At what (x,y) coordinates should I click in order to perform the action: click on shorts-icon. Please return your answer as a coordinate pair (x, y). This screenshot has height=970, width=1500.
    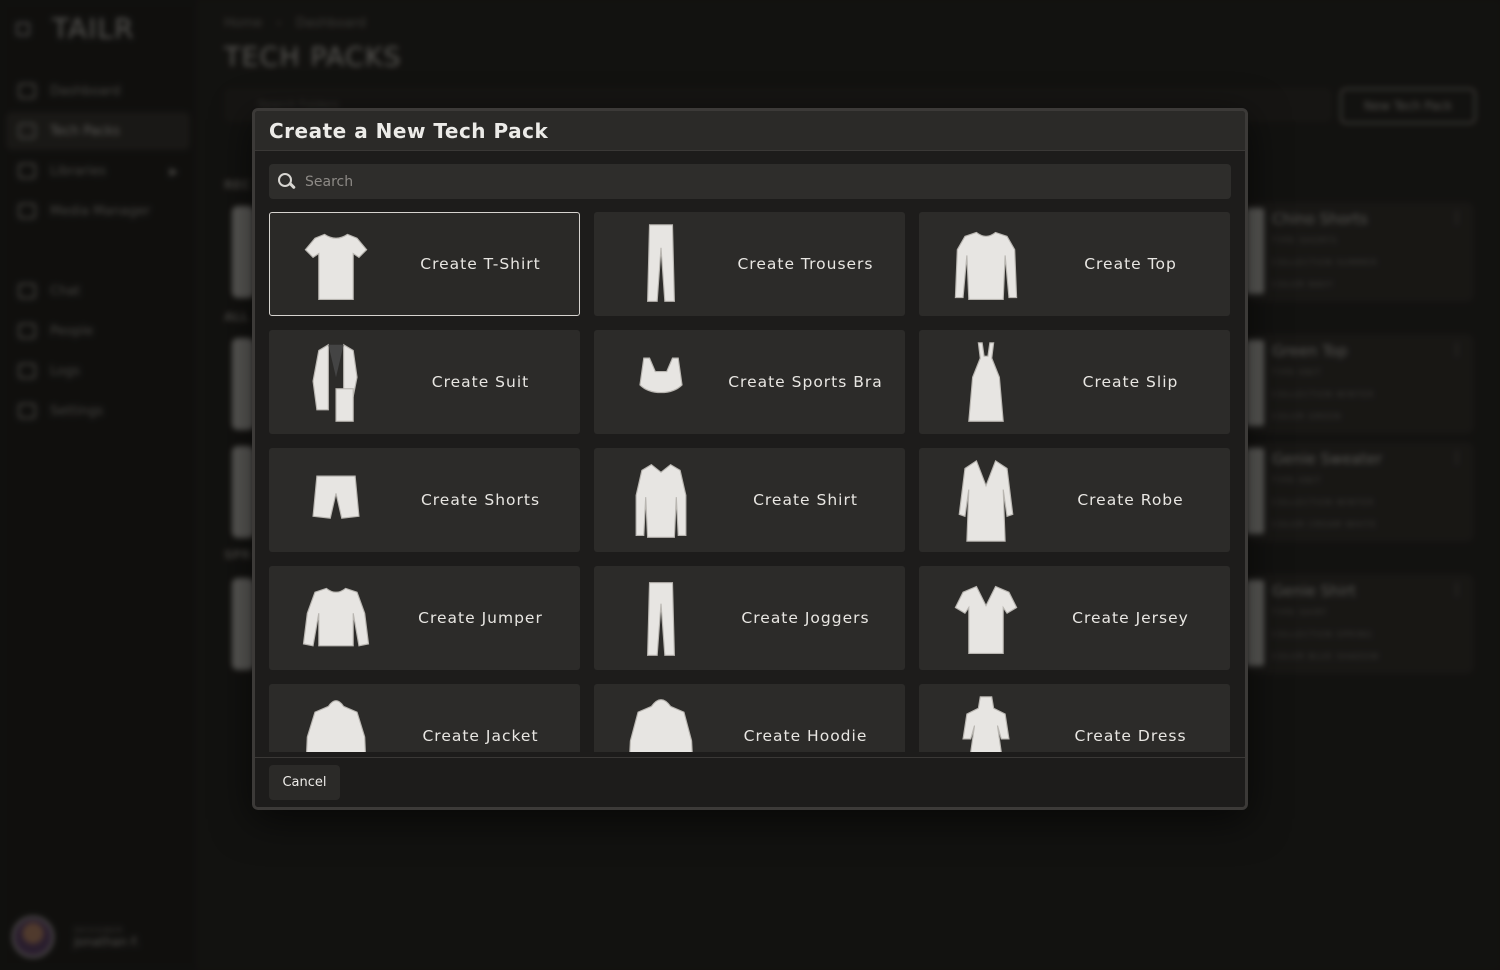
    Looking at the image, I should click on (336, 497).